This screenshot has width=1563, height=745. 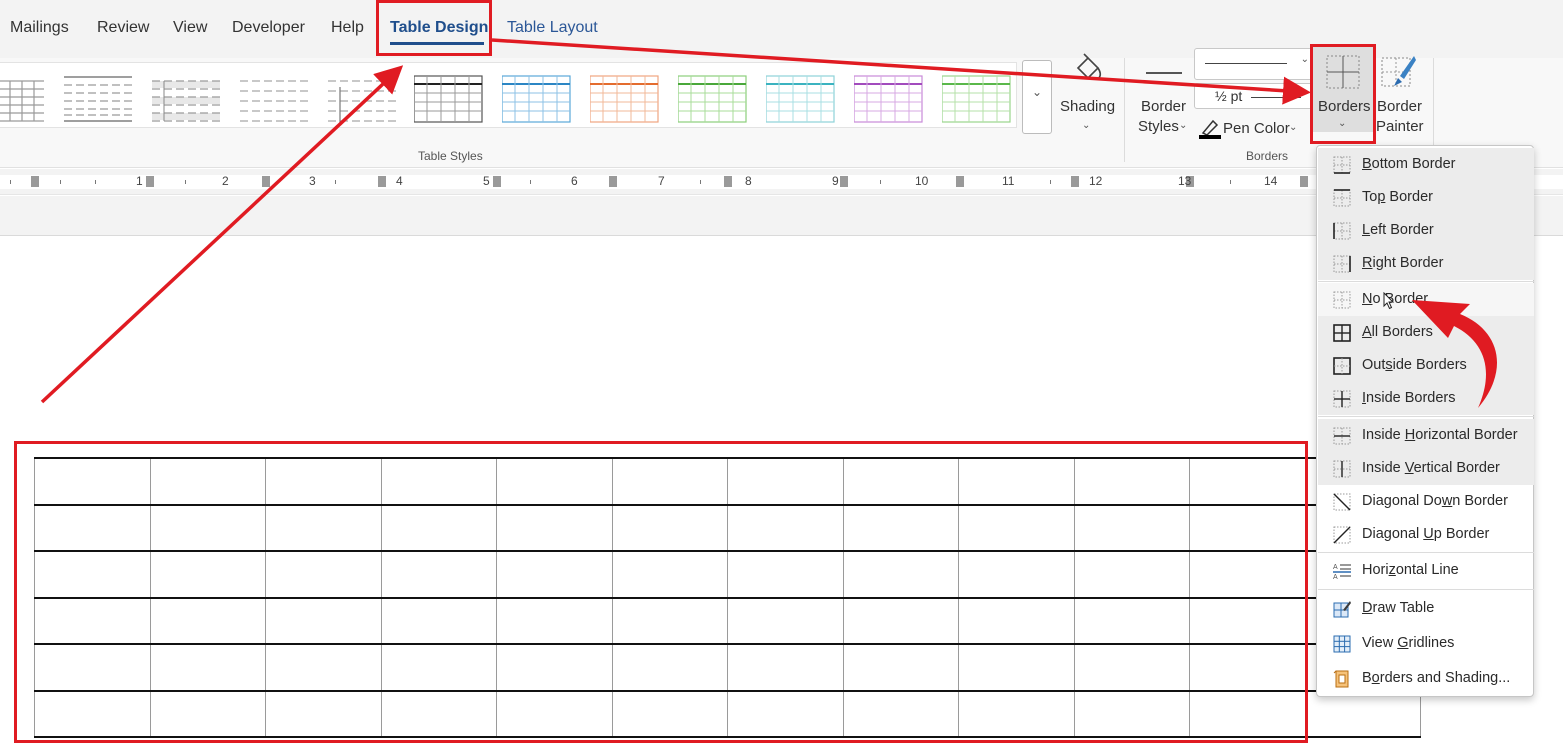 What do you see at coordinates (1395, 299) in the screenshot?
I see `menu-item-label: No Border` at bounding box center [1395, 299].